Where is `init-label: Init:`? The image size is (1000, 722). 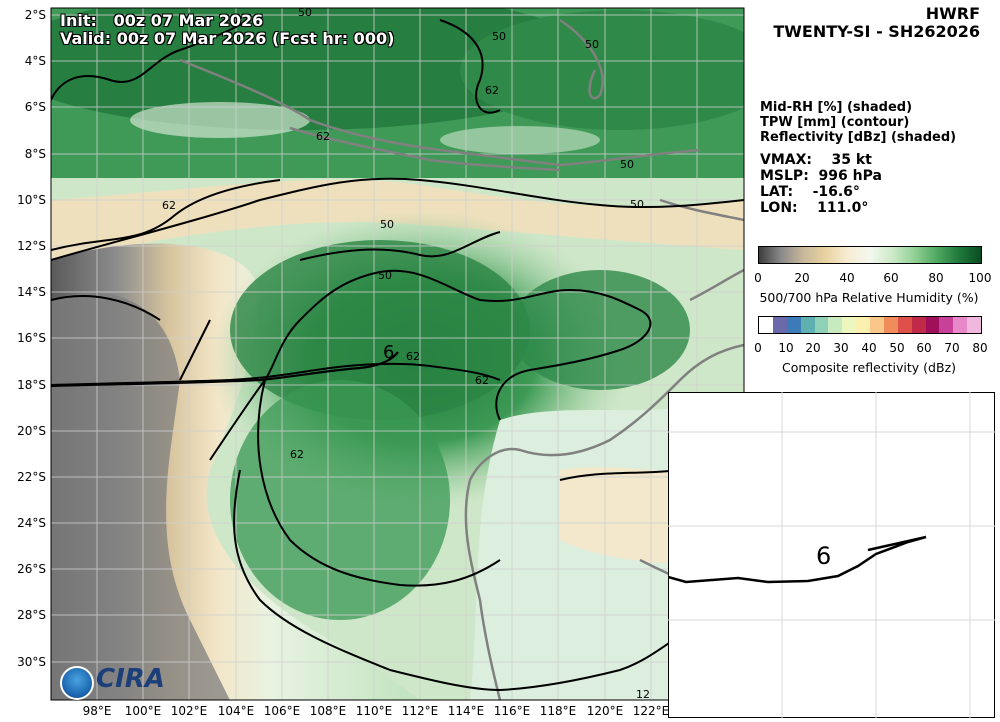 init-label: Init: is located at coordinates (78, 20).